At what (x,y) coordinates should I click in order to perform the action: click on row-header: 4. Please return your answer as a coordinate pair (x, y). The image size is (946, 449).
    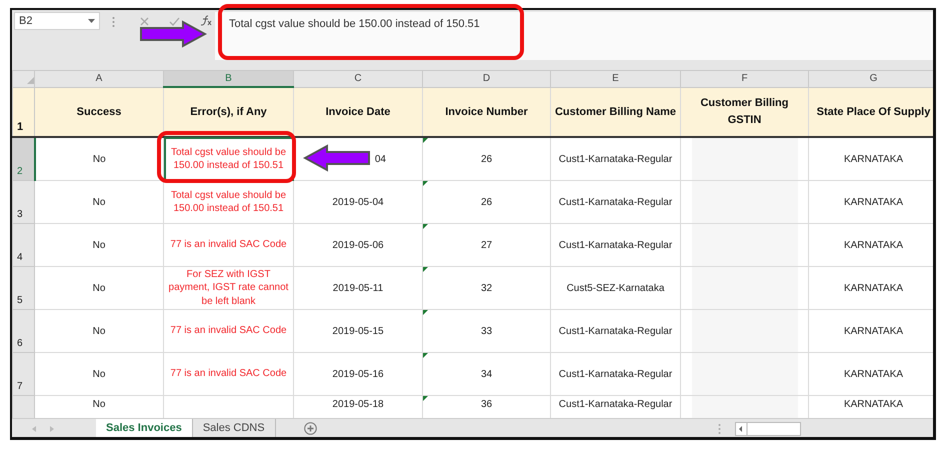
    Looking at the image, I should click on (23, 245).